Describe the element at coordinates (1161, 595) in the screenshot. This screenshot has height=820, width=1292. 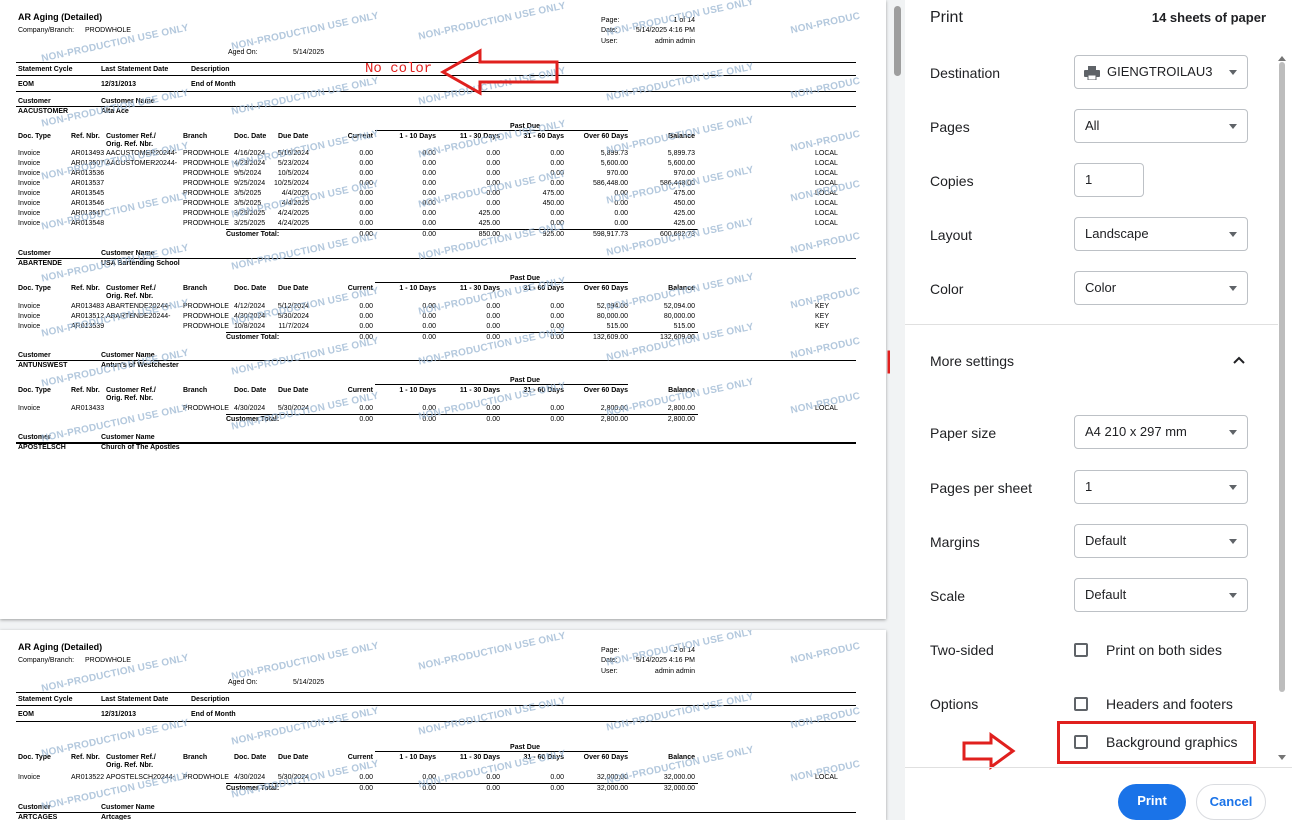
I see `scale-select: Default` at that location.